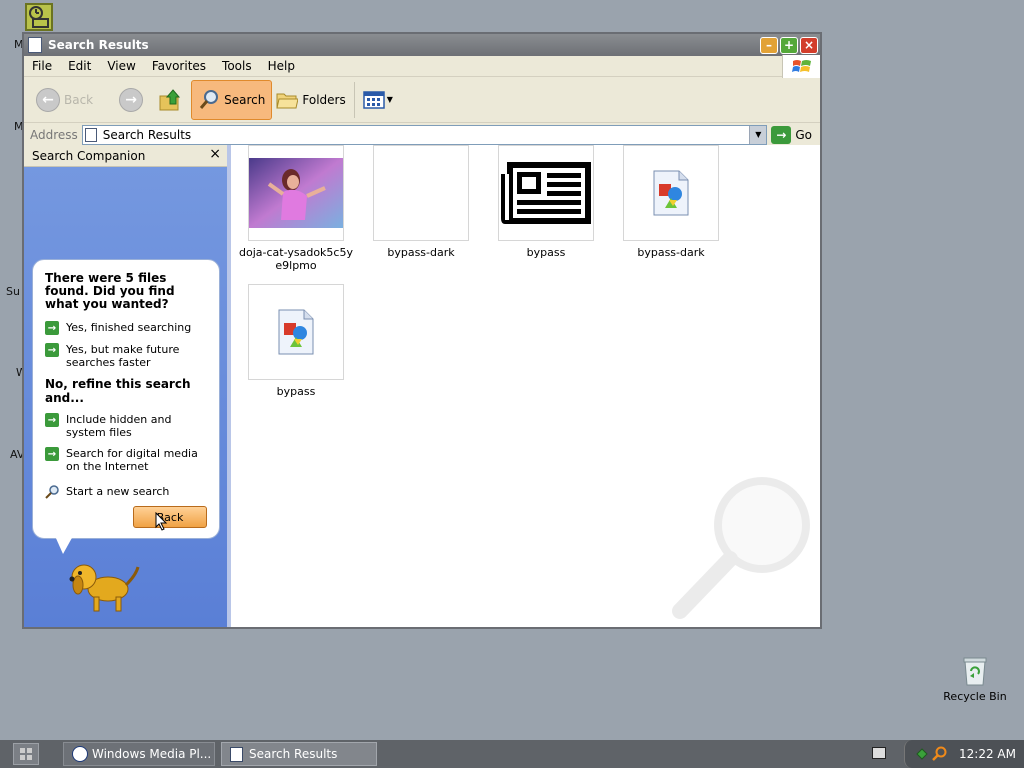  What do you see at coordinates (13, 291) in the screenshot?
I see `desktop-label-fragment: Su` at bounding box center [13, 291].